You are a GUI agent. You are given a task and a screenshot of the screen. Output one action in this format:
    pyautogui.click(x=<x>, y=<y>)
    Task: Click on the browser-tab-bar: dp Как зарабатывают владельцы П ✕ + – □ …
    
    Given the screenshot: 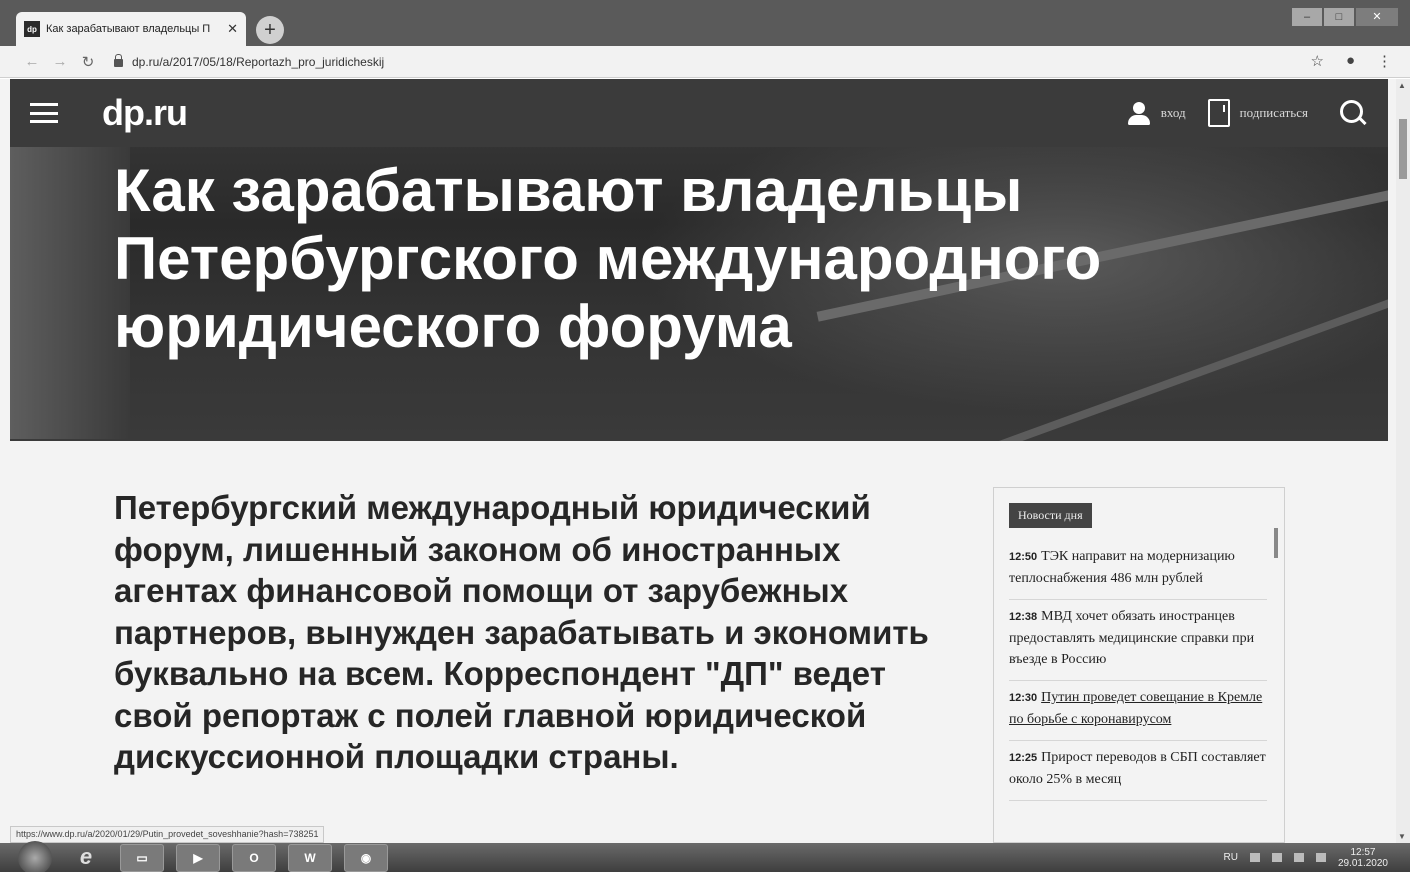 What is the action you would take?
    pyautogui.click(x=705, y=23)
    